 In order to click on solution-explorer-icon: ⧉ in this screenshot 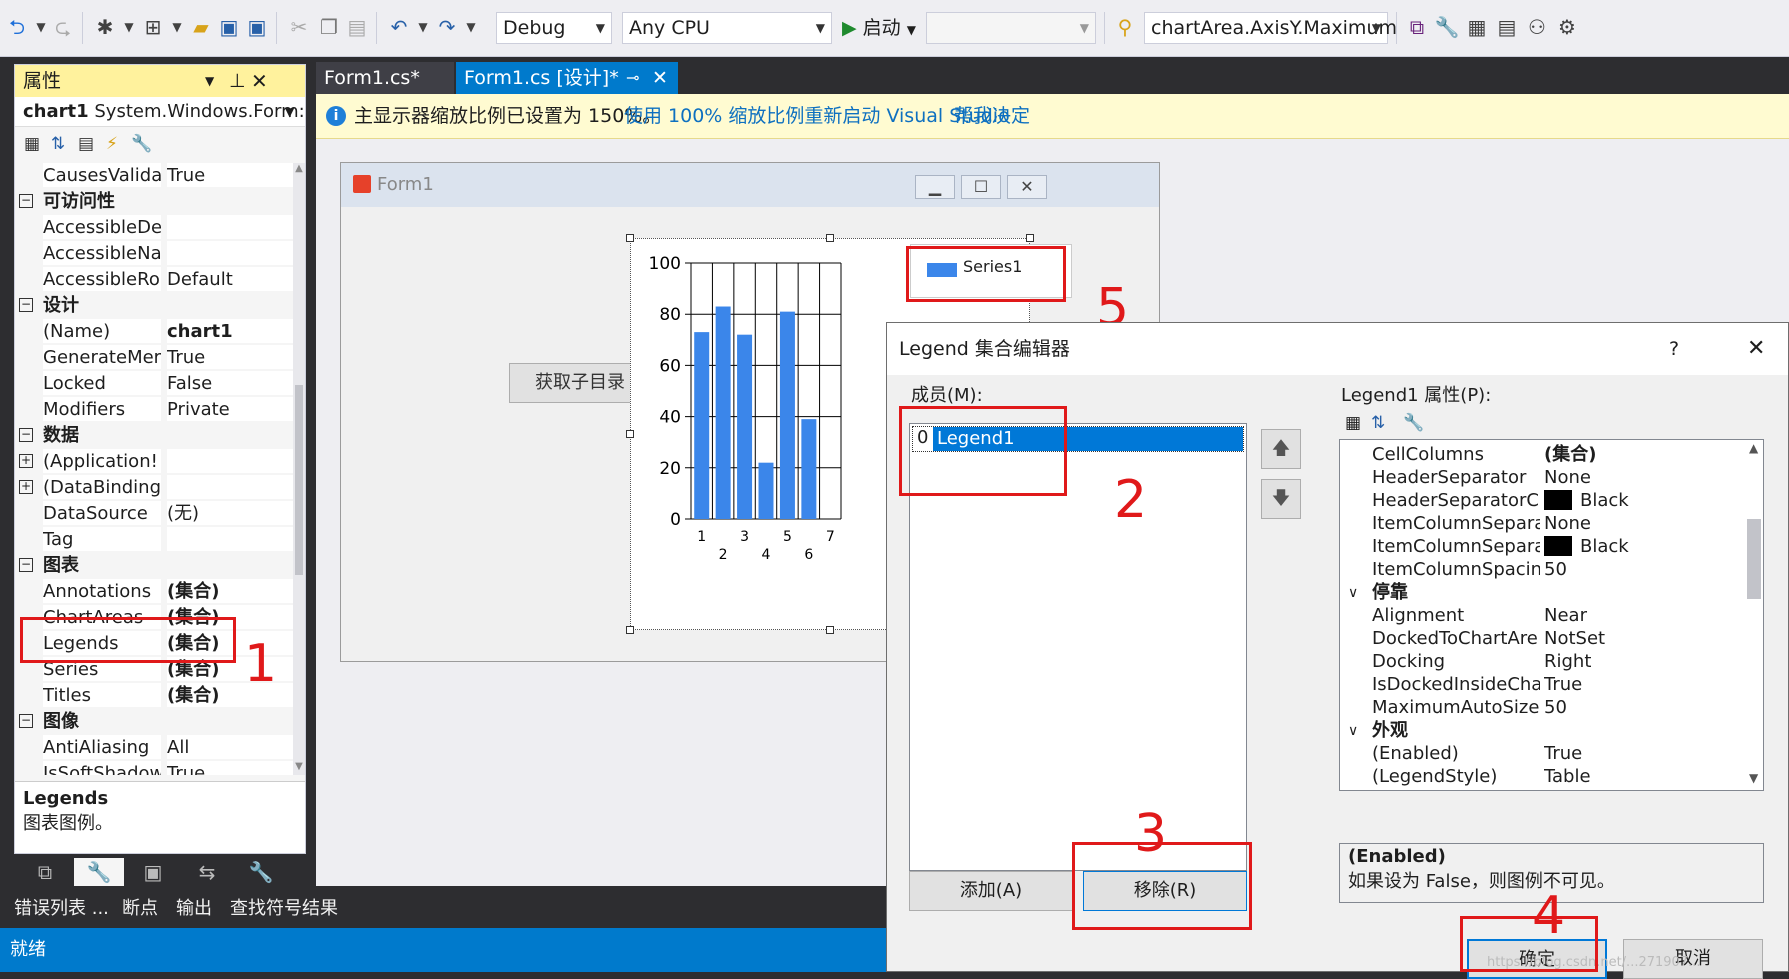, I will do `click(1417, 27)`.